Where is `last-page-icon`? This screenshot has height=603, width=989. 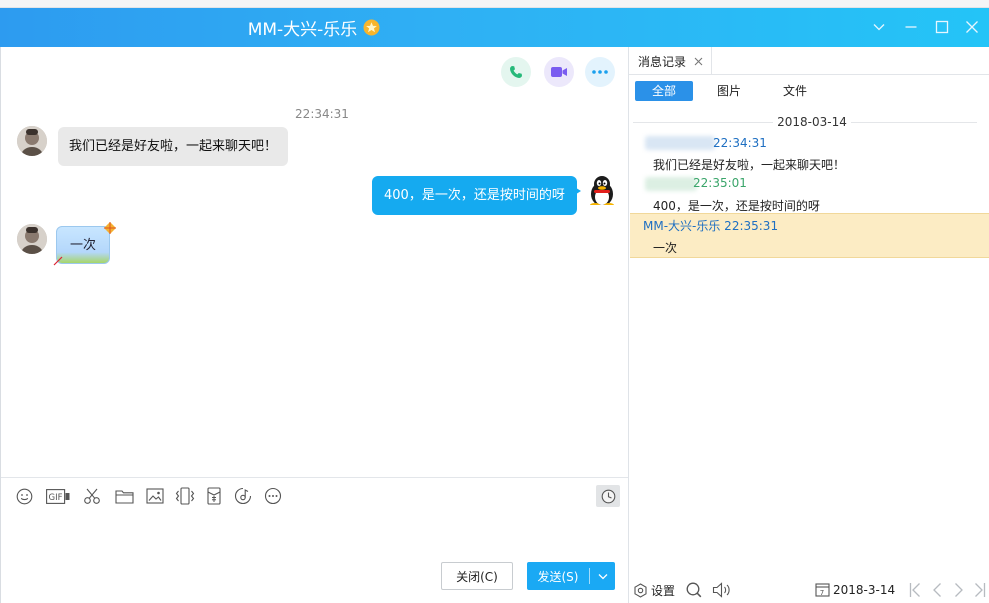
last-page-icon is located at coordinates (980, 590).